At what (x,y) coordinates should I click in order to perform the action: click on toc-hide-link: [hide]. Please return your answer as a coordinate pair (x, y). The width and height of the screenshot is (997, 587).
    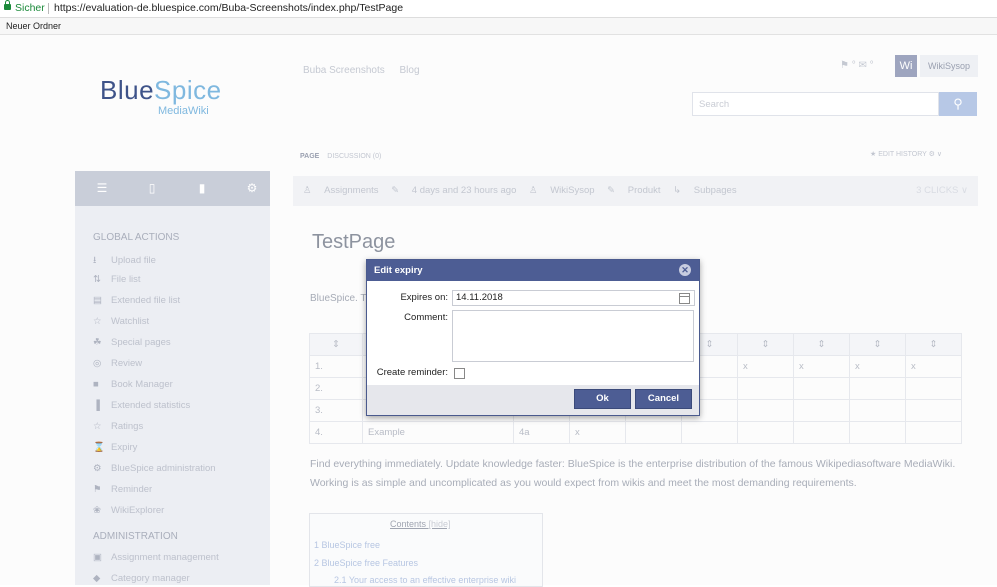
    Looking at the image, I should click on (440, 524).